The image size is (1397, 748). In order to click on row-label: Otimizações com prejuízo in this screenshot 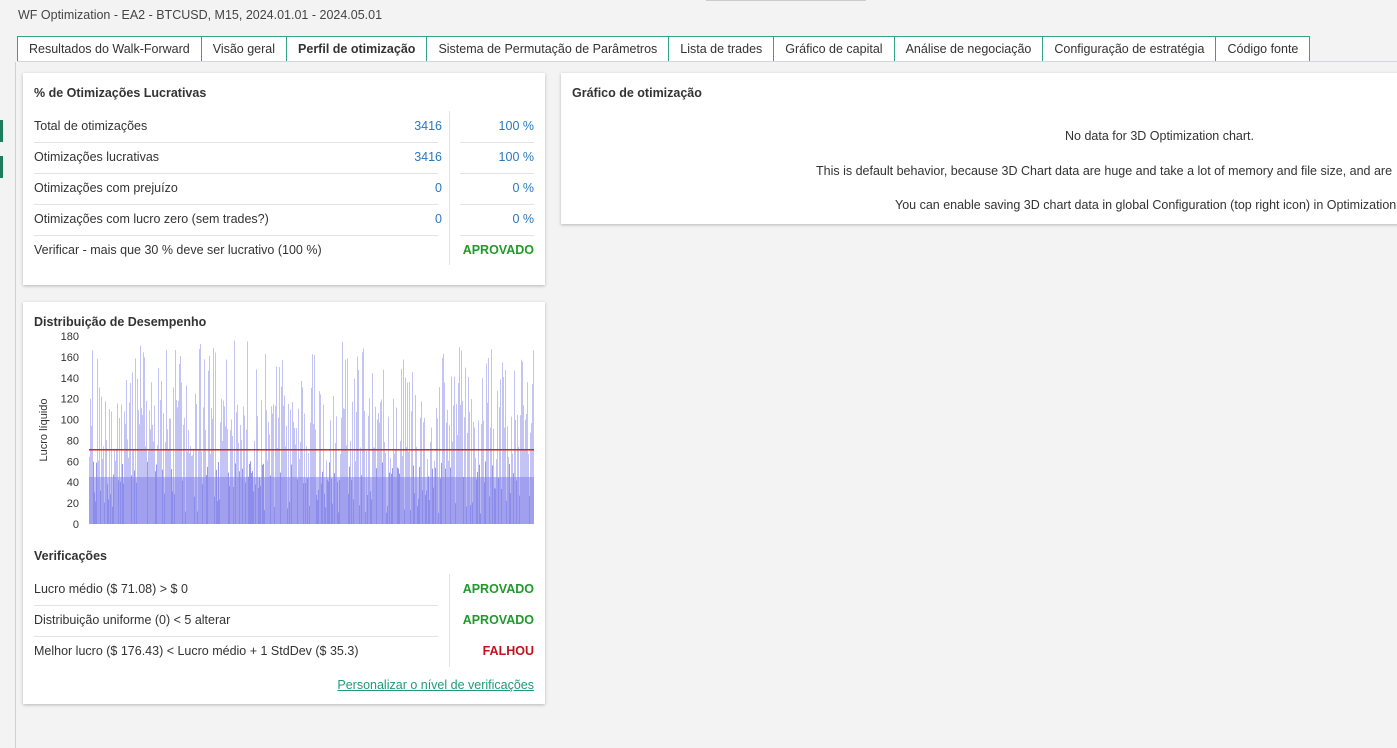, I will do `click(106, 188)`.